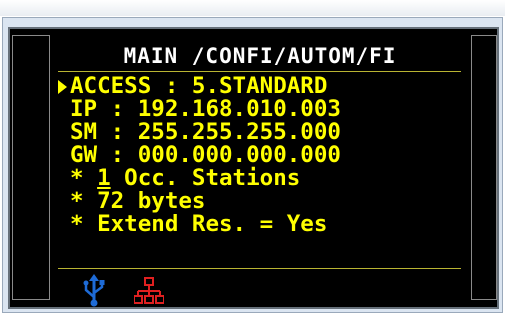 The height and width of the screenshot is (318, 505). Describe the element at coordinates (31, 167) in the screenshot. I see `left-side-panel` at that location.